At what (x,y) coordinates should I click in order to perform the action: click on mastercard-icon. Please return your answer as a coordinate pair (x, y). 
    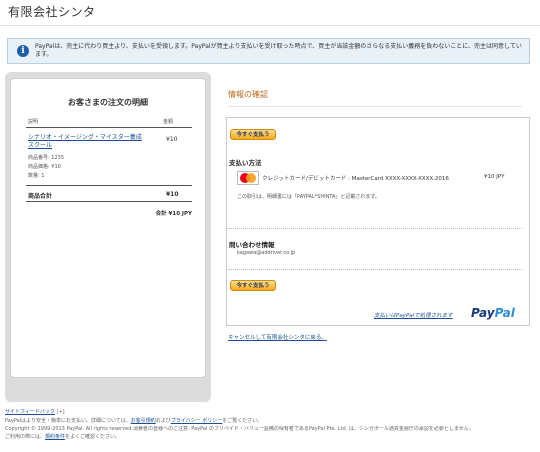
    Looking at the image, I should click on (248, 178).